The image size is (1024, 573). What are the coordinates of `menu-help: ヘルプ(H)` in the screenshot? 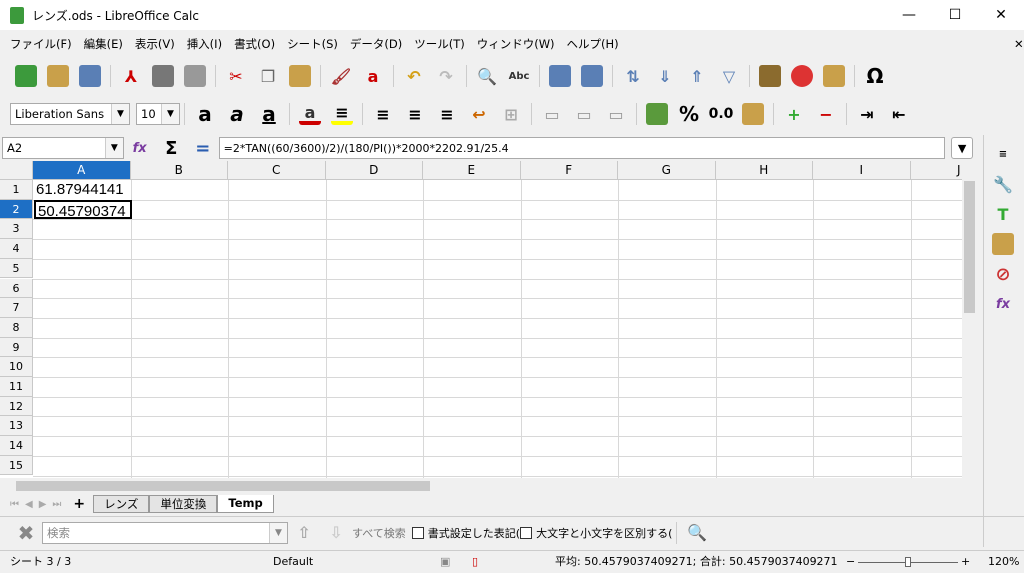 It's located at (593, 44).